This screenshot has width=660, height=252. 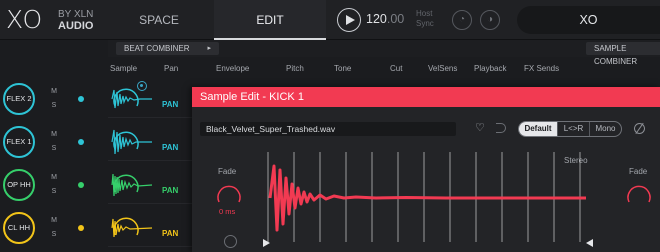 I want to click on channel-row: OP HH M S, so click(x=54, y=186).